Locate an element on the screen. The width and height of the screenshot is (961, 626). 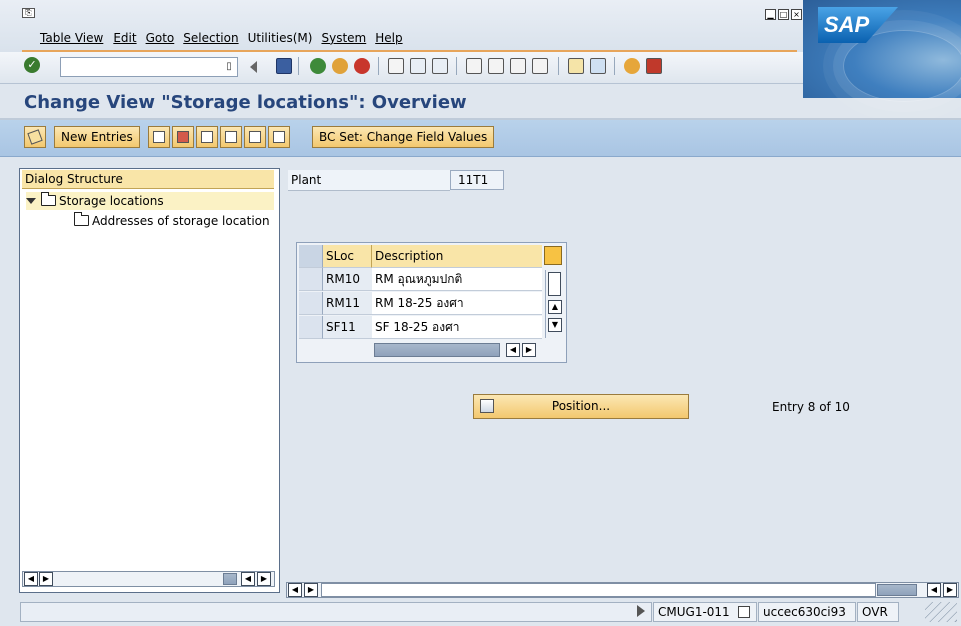
scroll-track is located at coordinates (598, 590).